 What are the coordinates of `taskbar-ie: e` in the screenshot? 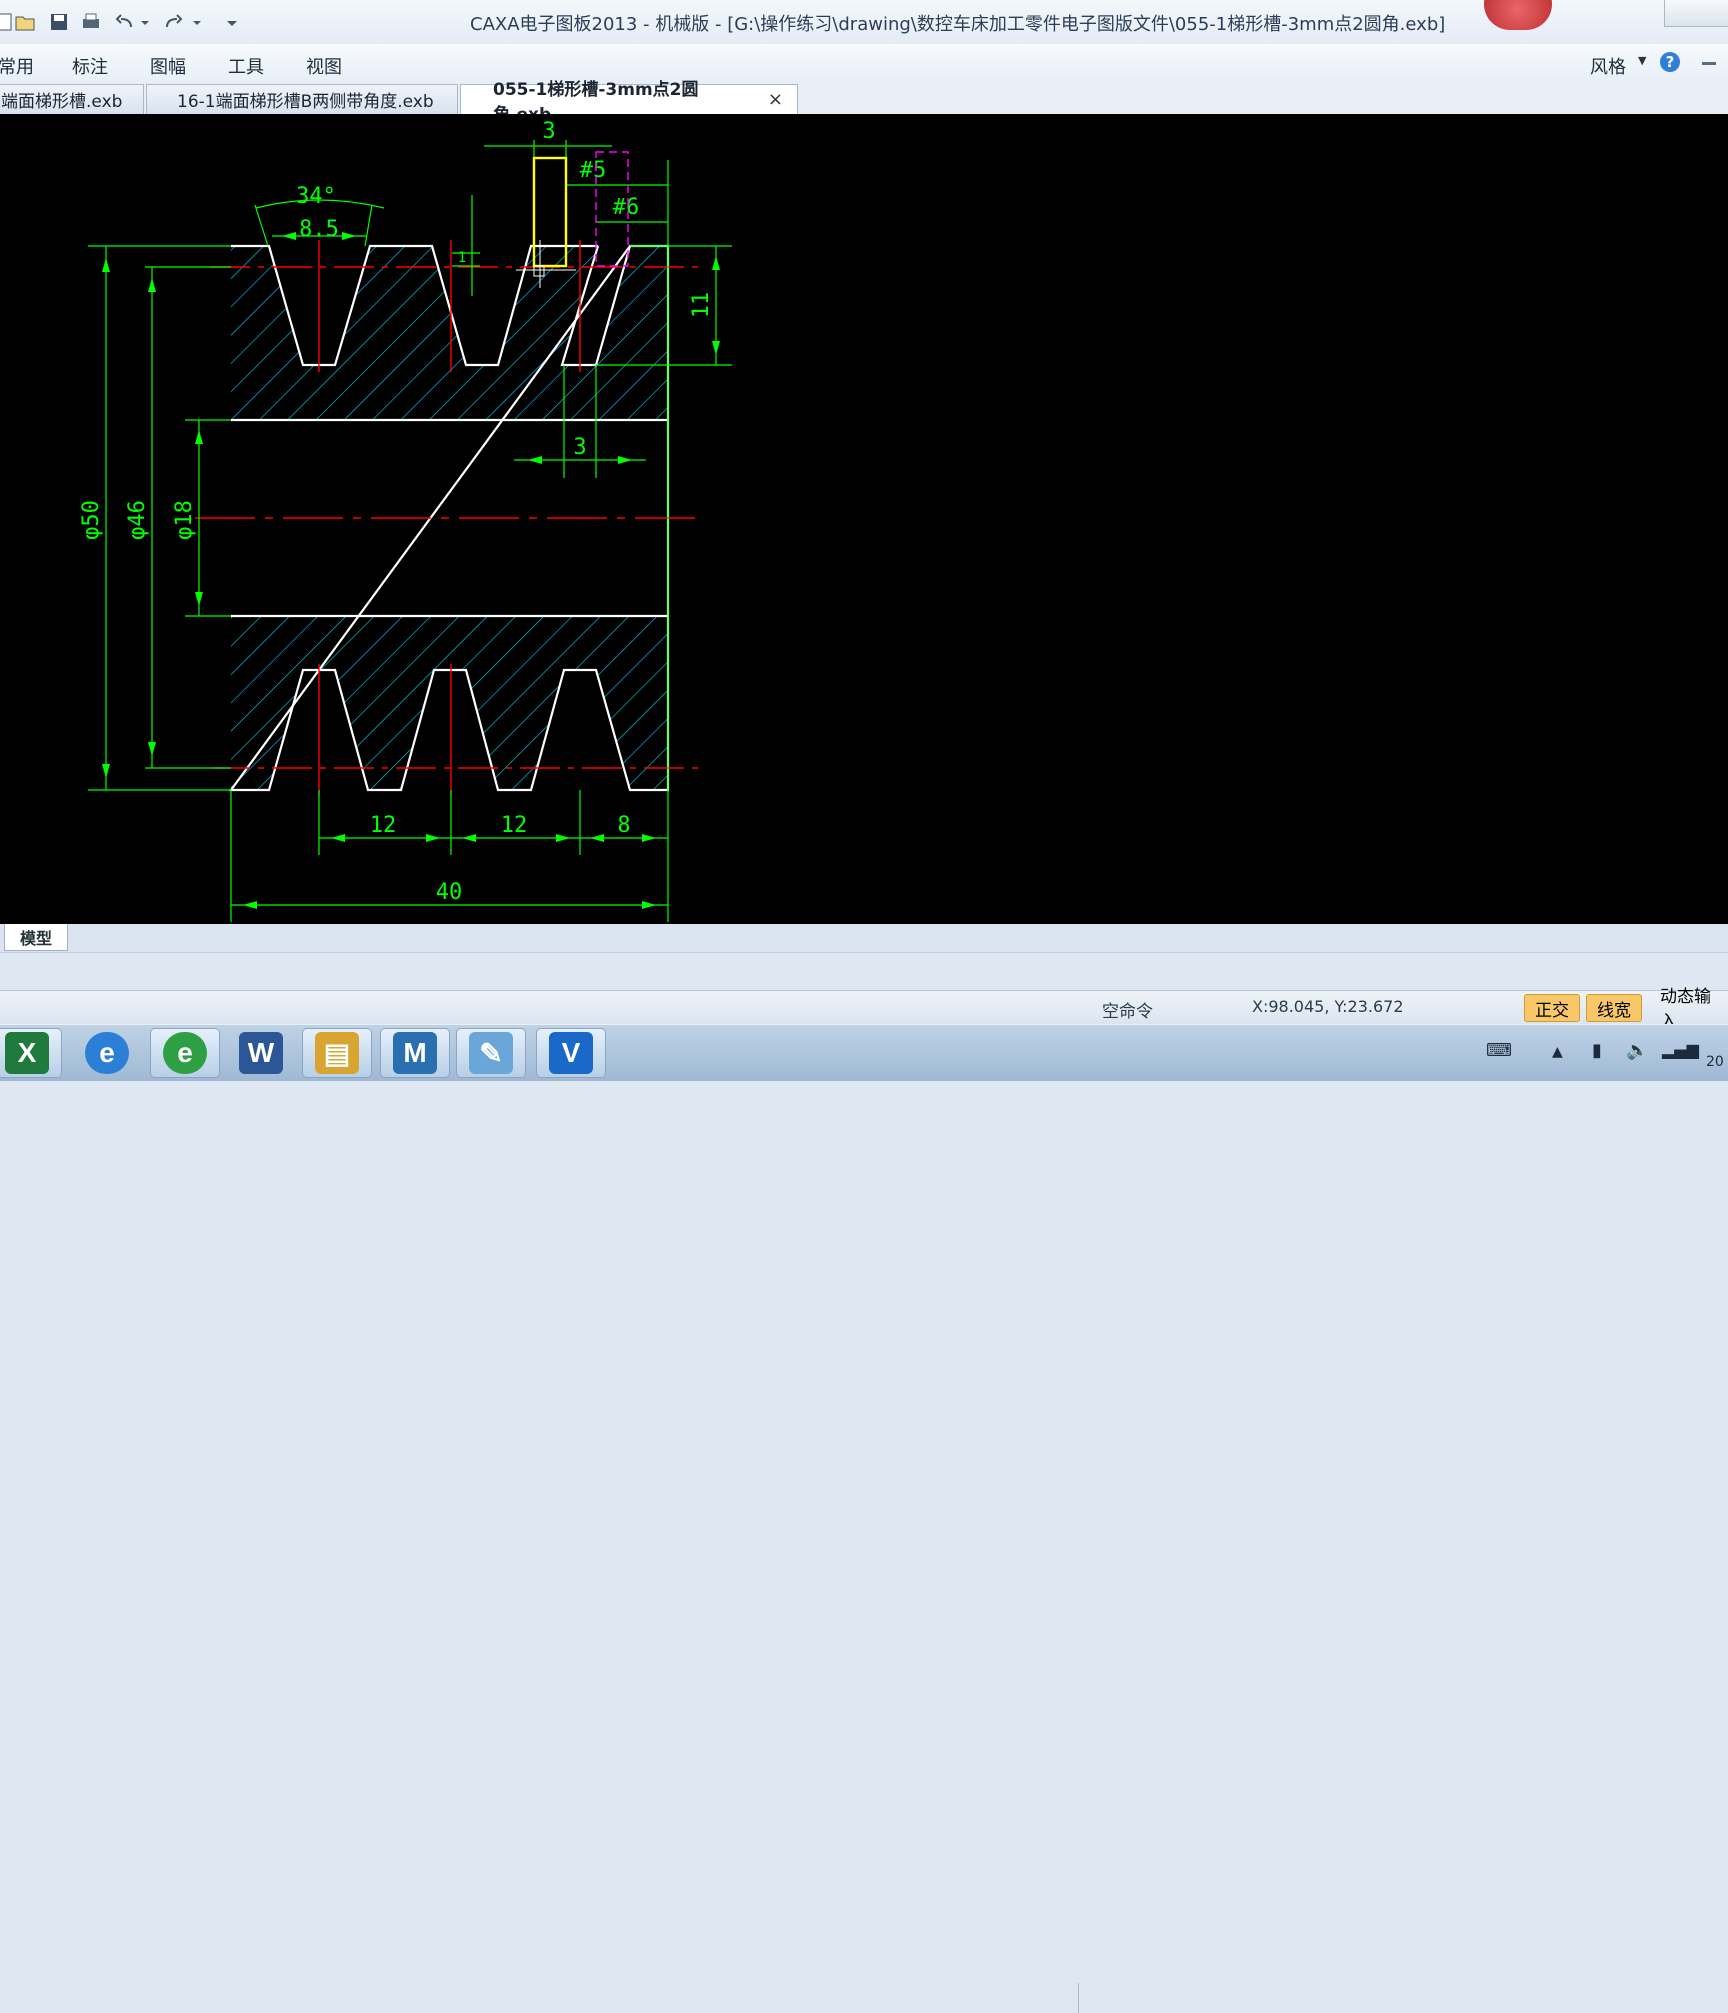 It's located at (107, 1053).